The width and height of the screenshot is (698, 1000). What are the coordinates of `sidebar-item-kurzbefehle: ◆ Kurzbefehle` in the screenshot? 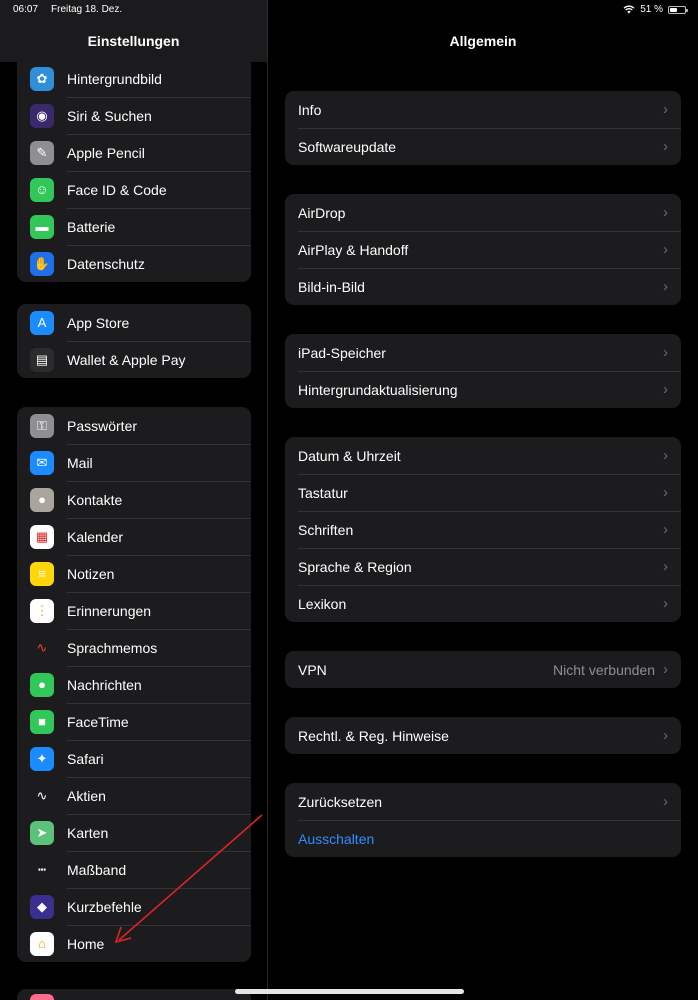 It's located at (134, 906).